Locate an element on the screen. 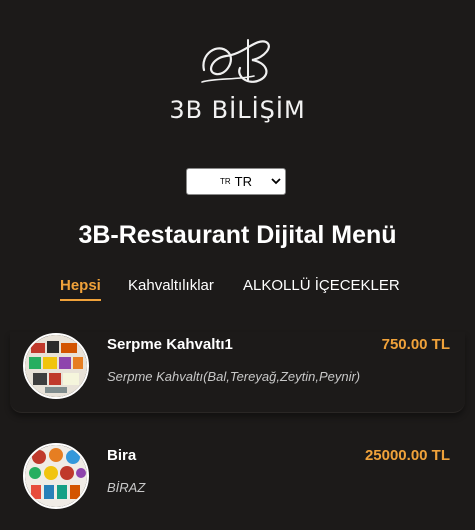 This screenshot has height=530, width=475. language-select: TR TR is located at coordinates (236, 181).